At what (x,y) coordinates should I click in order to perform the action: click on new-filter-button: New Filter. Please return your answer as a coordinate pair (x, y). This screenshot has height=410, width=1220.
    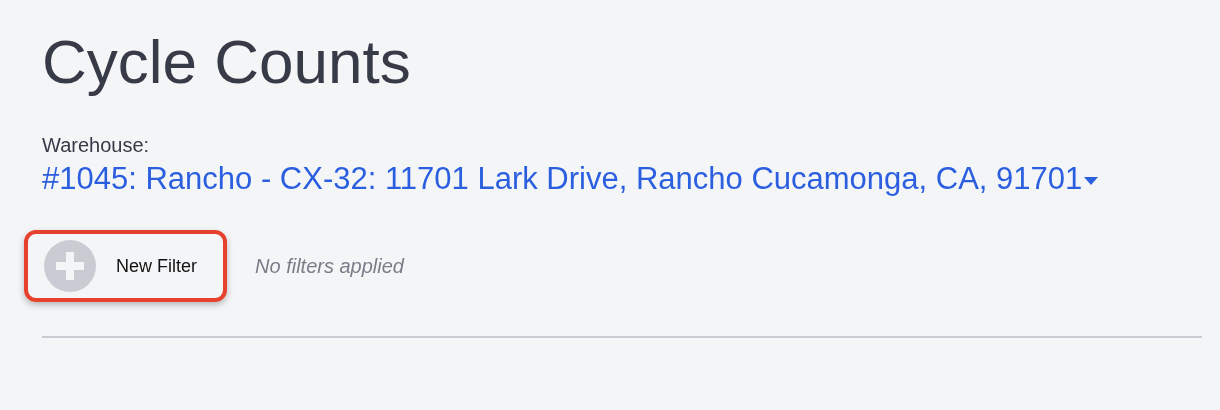
    Looking at the image, I should click on (125, 266).